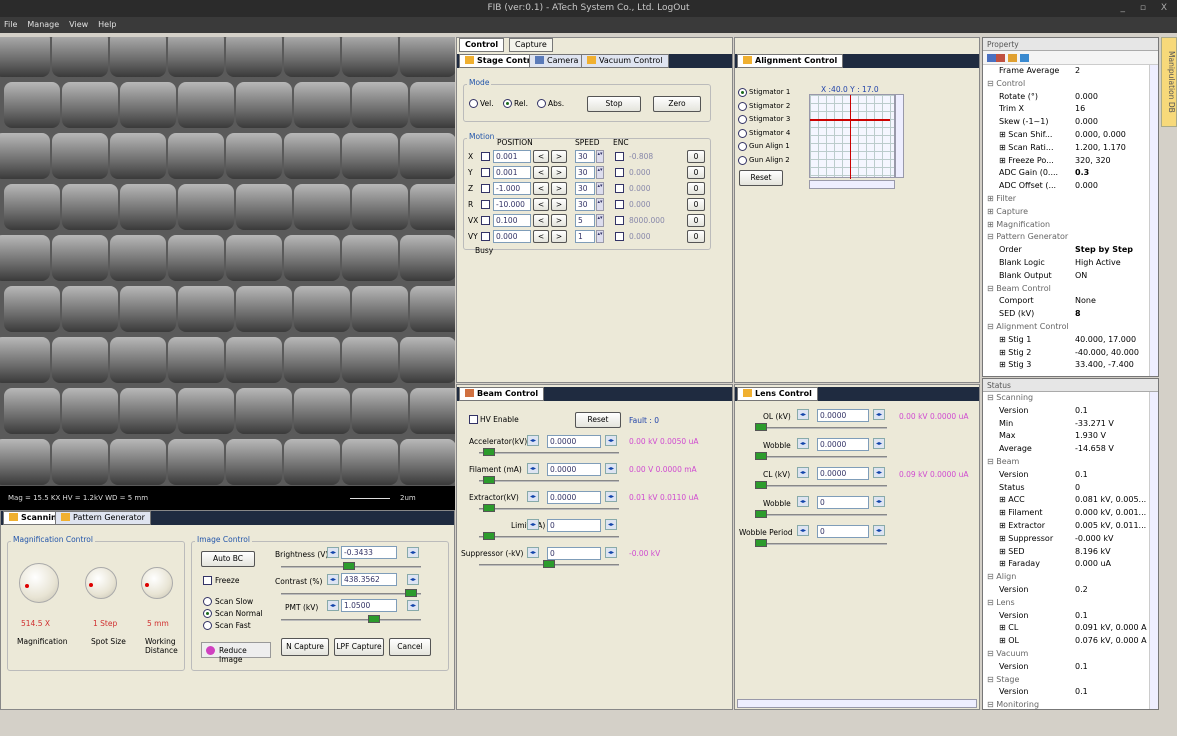 The height and width of the screenshot is (736, 1177). I want to click on property-row: Frame Average 2, so click(1070, 71).